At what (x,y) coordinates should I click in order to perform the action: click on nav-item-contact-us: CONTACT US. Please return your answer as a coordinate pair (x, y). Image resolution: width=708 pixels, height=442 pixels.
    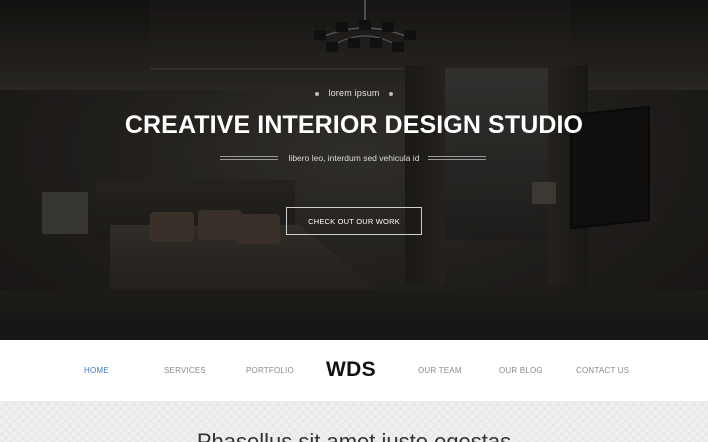
    Looking at the image, I should click on (602, 370).